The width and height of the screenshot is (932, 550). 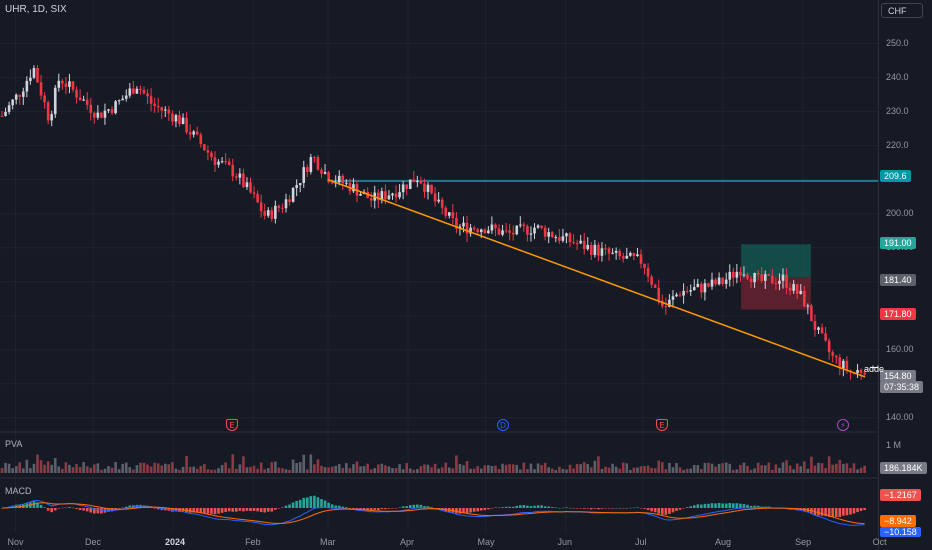 I want to click on split-icon: ⚡, so click(x=843, y=425).